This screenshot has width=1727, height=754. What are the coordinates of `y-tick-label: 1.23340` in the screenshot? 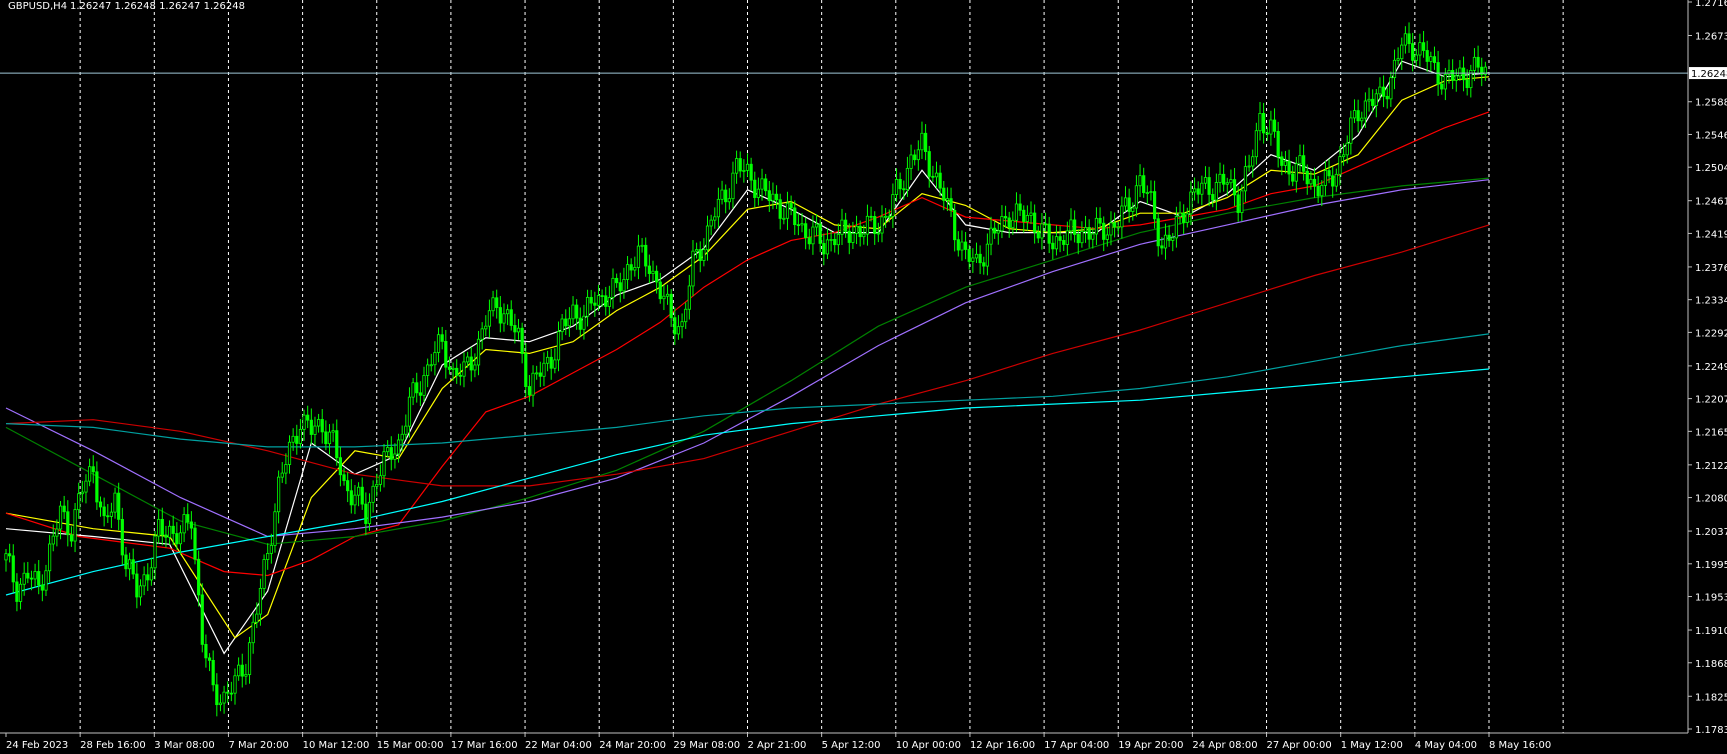 It's located at (1711, 301).